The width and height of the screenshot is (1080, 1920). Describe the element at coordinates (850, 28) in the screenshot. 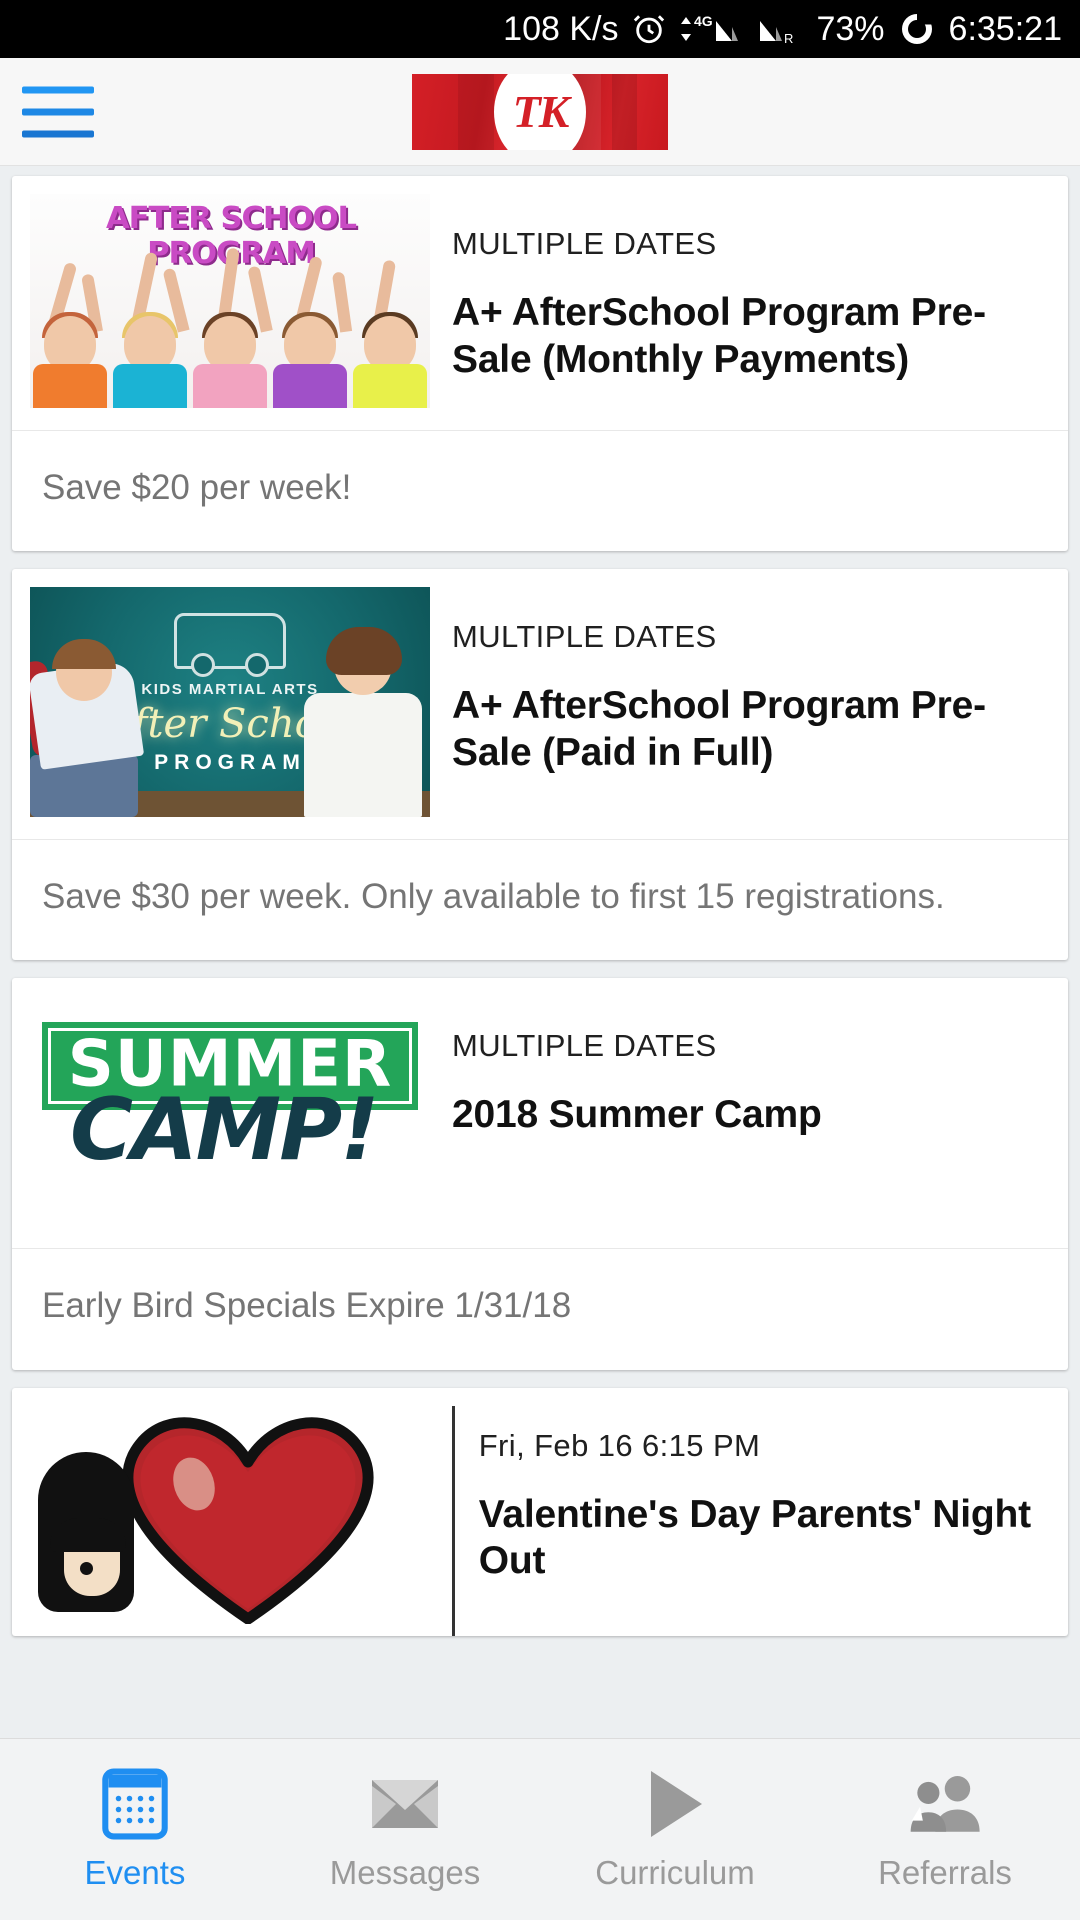

I see `battery-percent-text: 73%` at that location.